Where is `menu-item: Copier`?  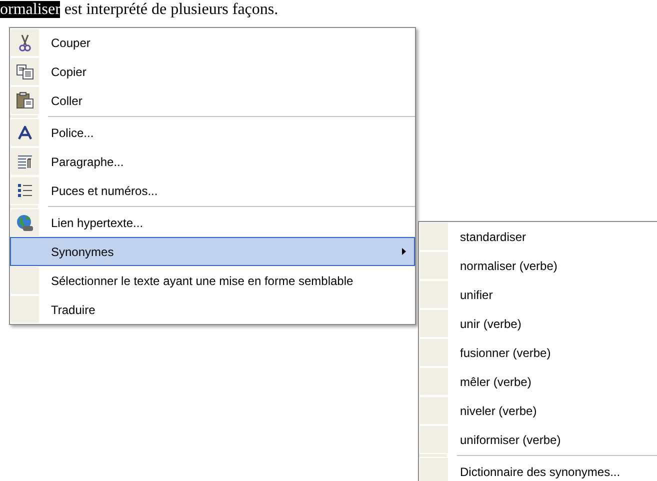 menu-item: Copier is located at coordinates (212, 71).